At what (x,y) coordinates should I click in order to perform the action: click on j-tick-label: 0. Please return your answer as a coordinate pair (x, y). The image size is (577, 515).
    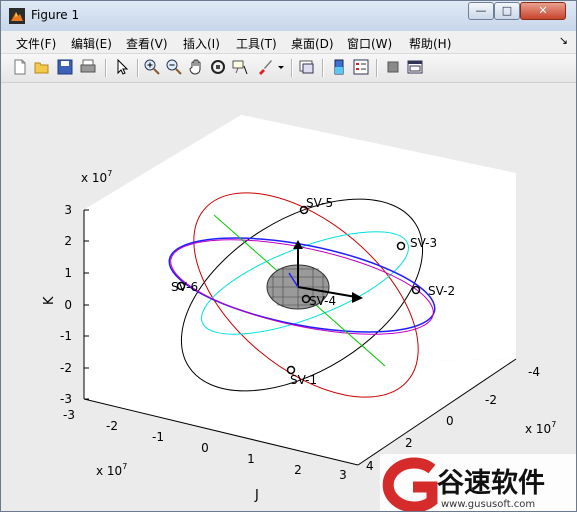
    Looking at the image, I should click on (205, 448).